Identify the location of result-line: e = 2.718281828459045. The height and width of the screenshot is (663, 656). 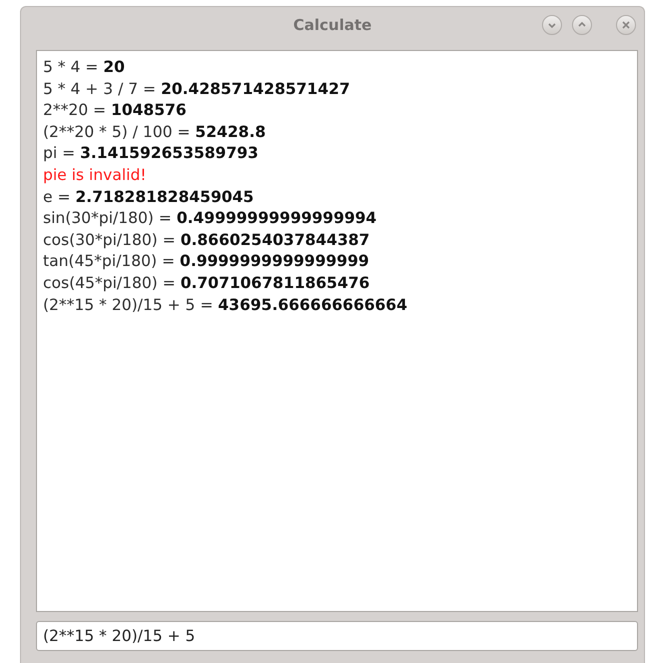
(148, 197).